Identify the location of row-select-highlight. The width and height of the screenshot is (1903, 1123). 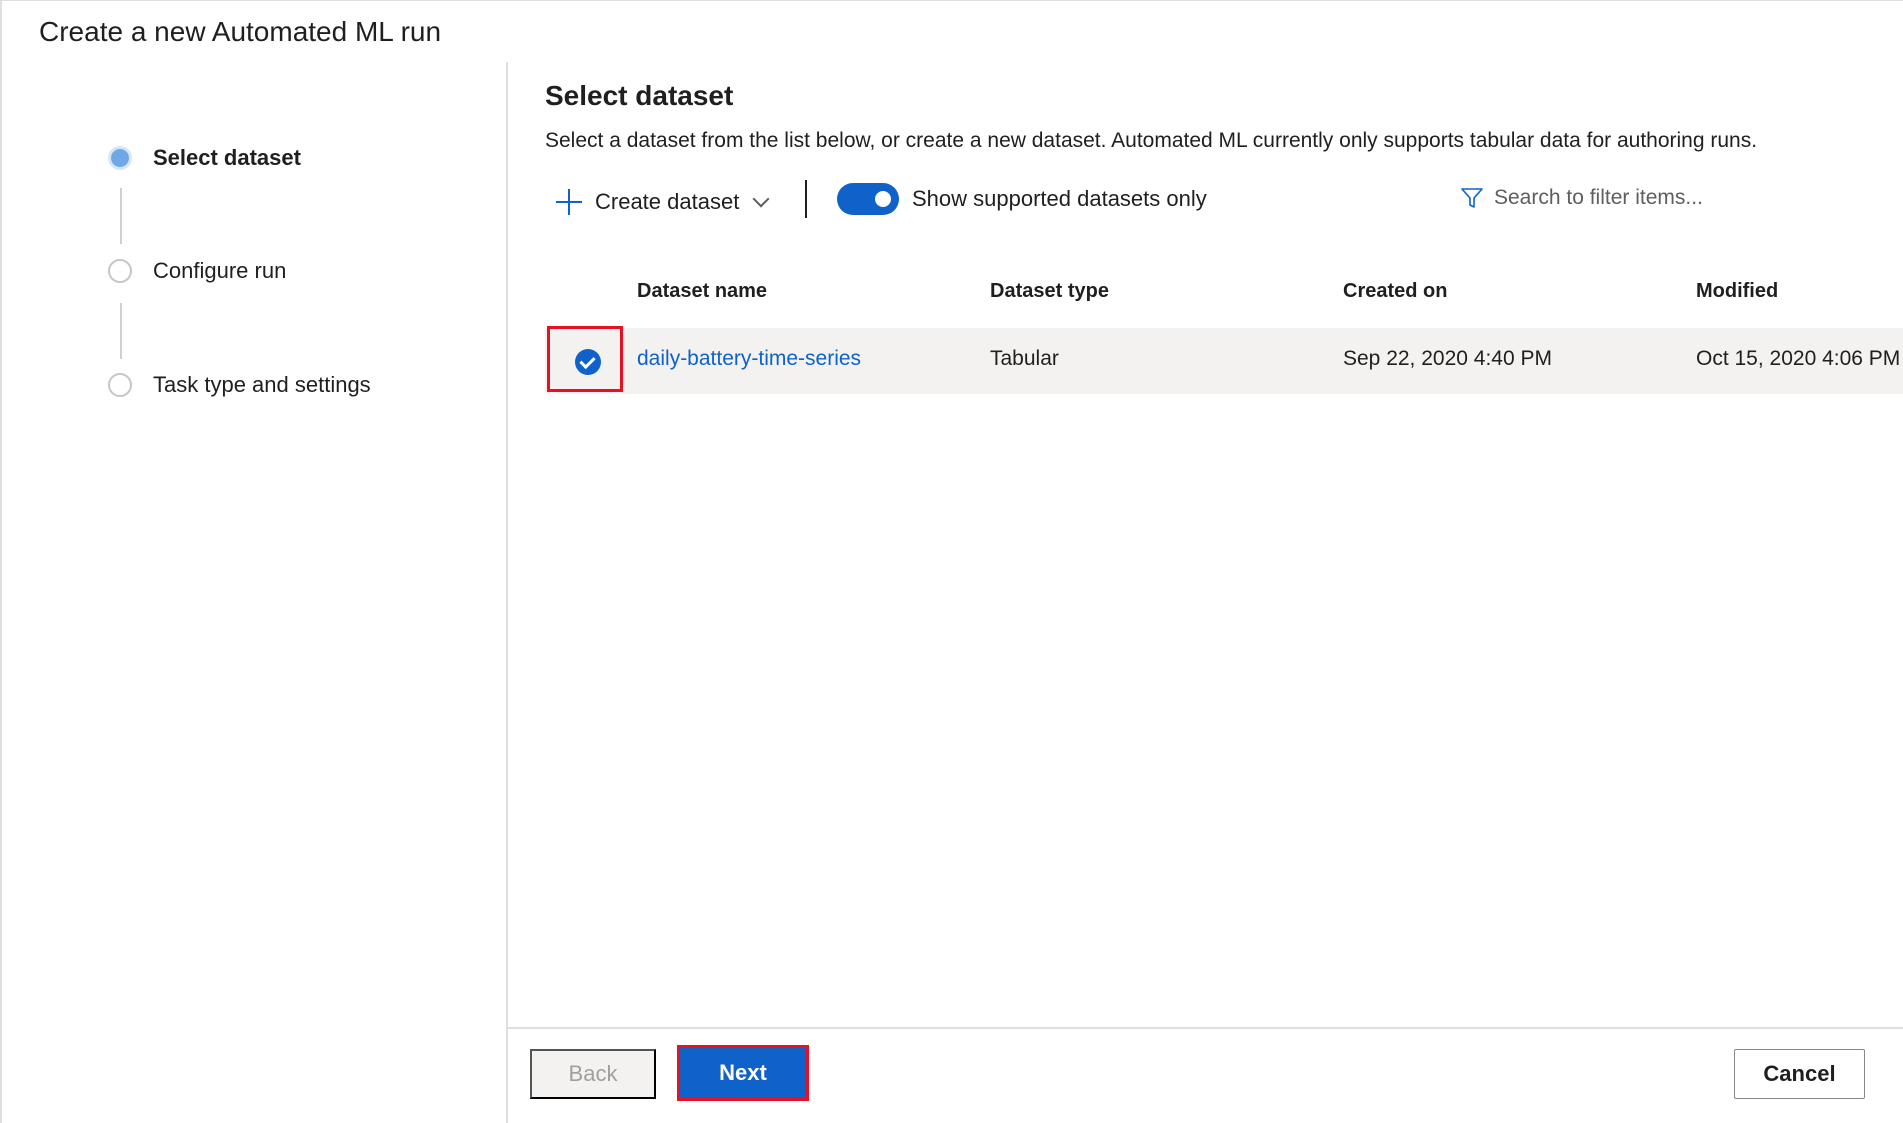
(585, 359).